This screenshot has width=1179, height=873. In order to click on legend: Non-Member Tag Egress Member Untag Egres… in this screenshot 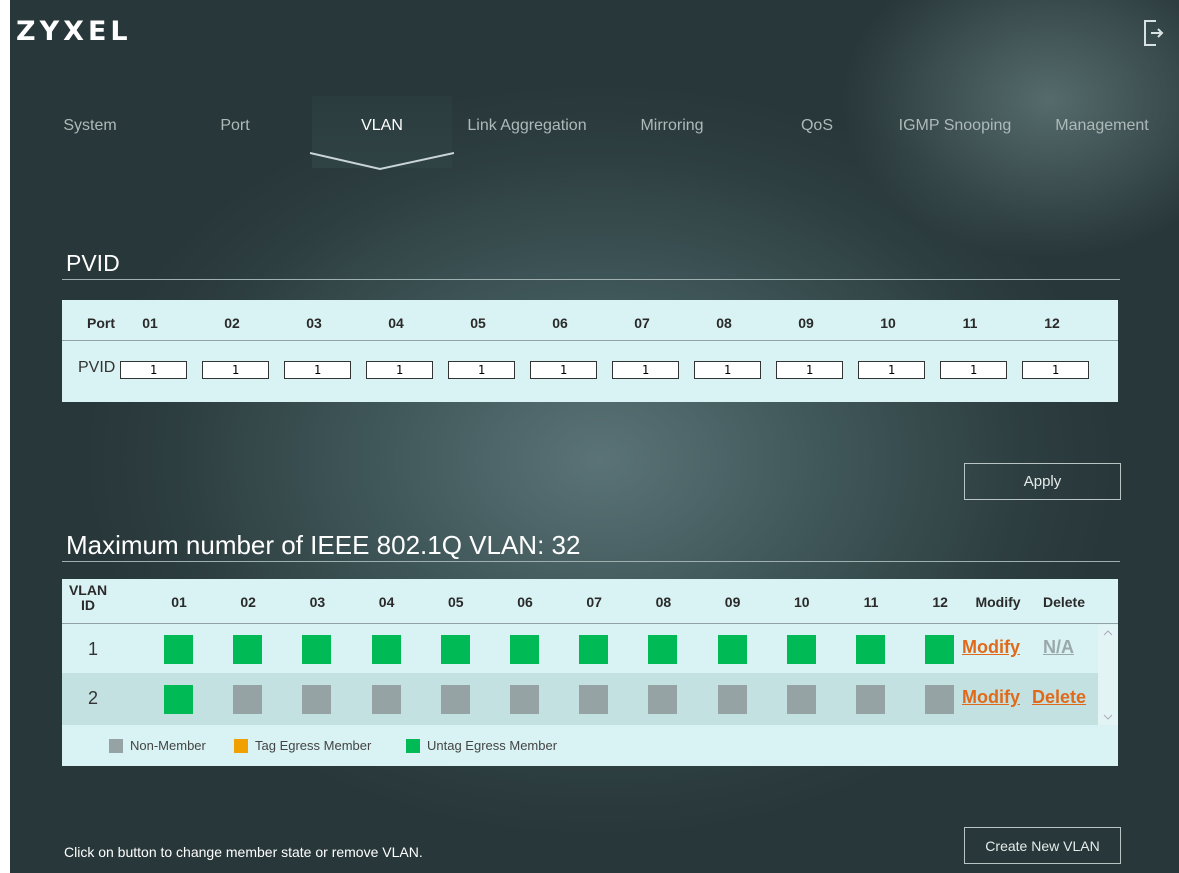, I will do `click(362, 746)`.